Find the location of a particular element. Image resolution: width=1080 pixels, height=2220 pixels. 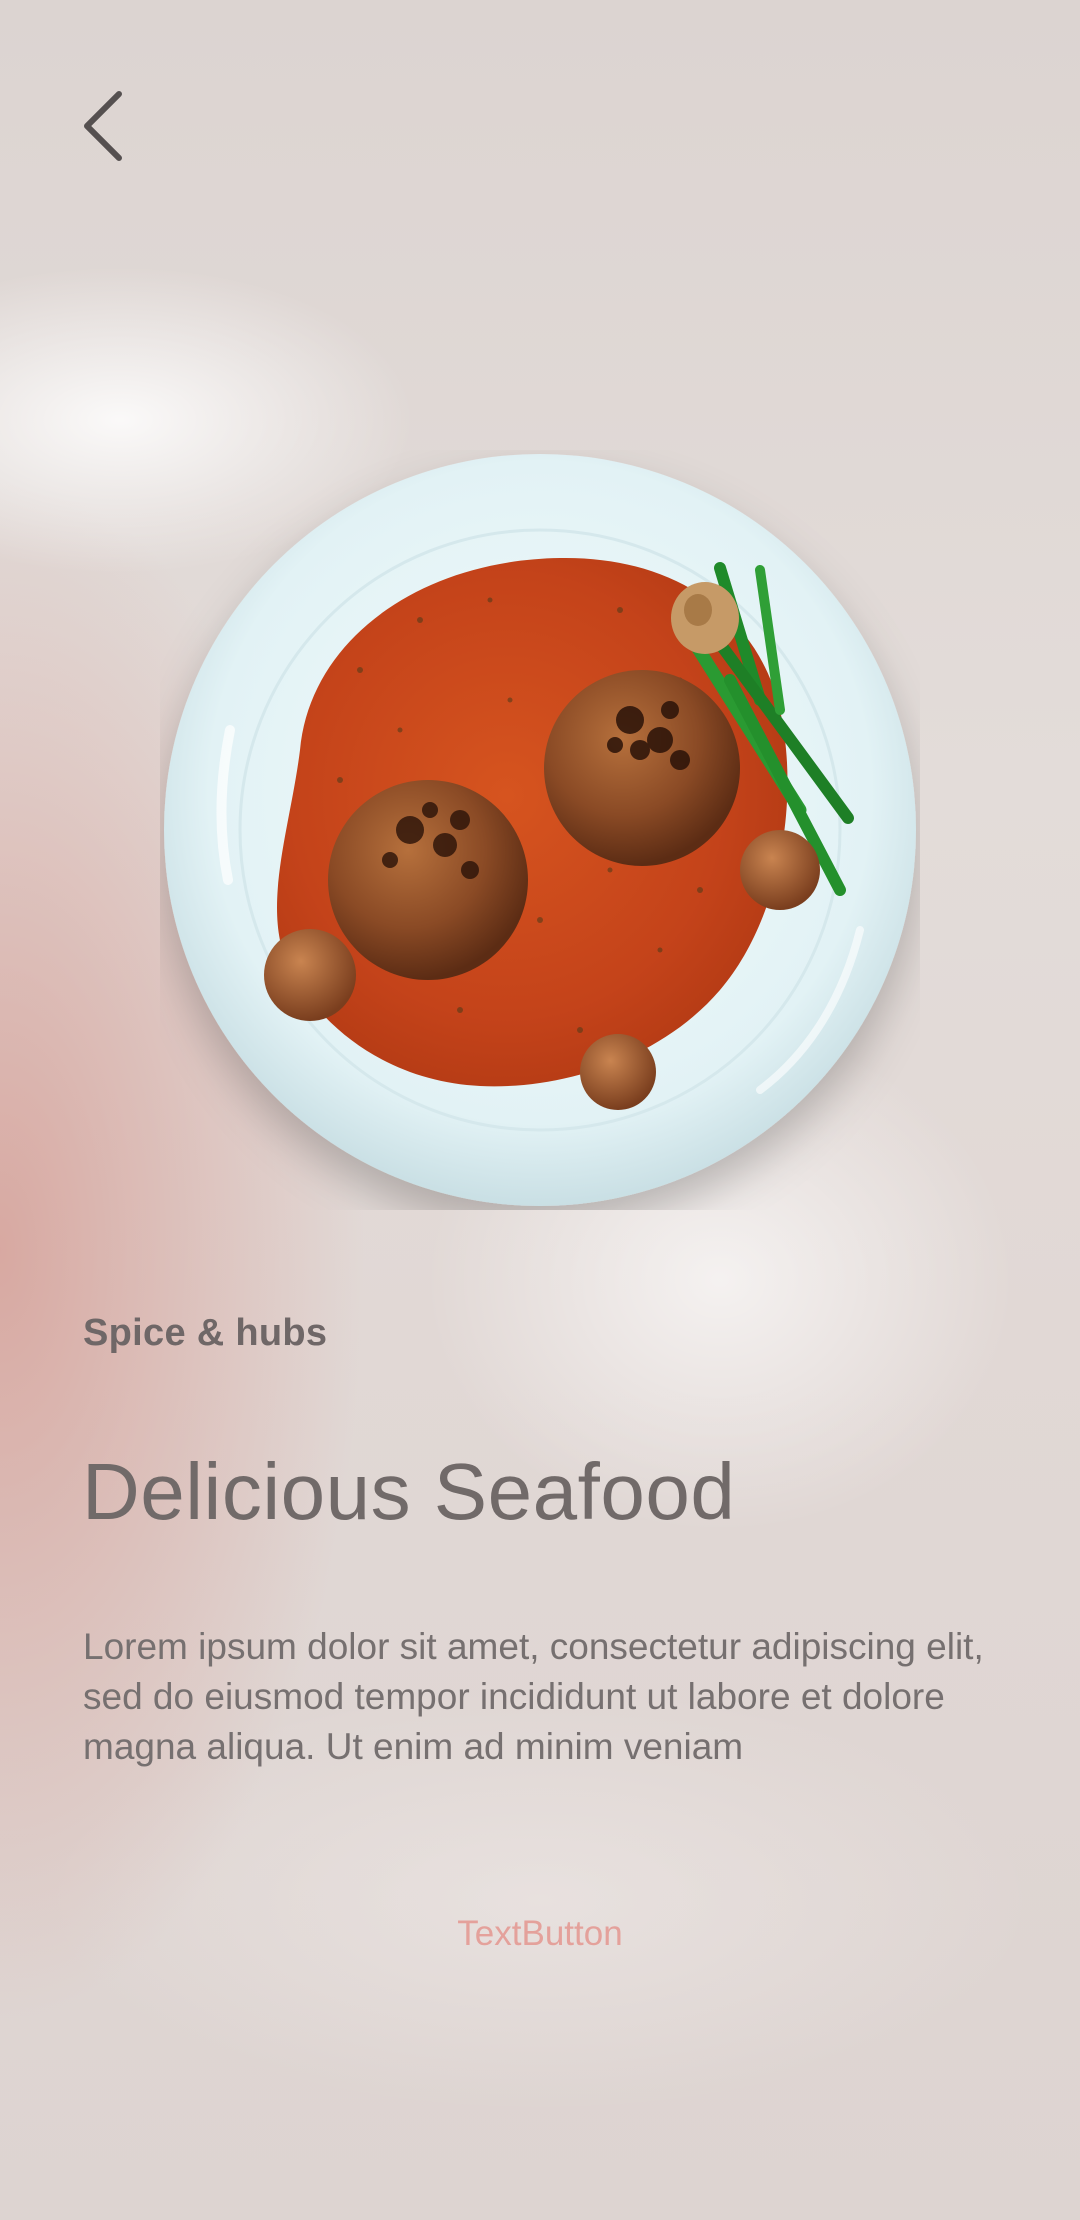

text-button: TextButton is located at coordinates (540, 1934).